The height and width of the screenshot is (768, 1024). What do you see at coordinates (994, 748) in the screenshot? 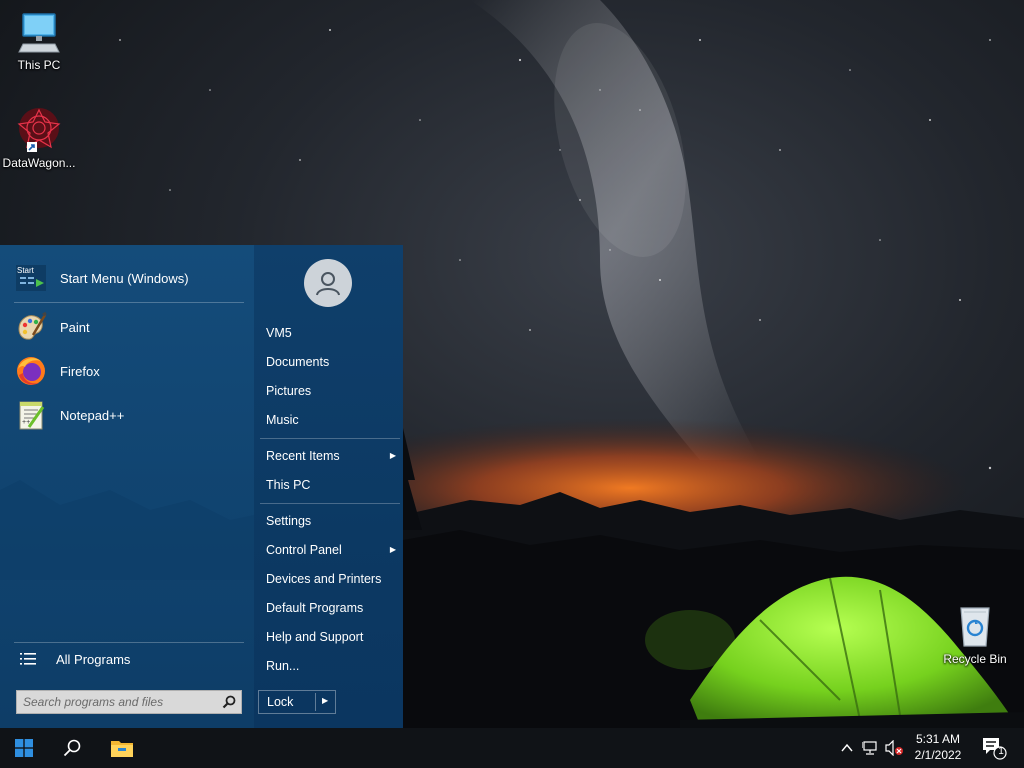
I see `action-center-button: 1` at bounding box center [994, 748].